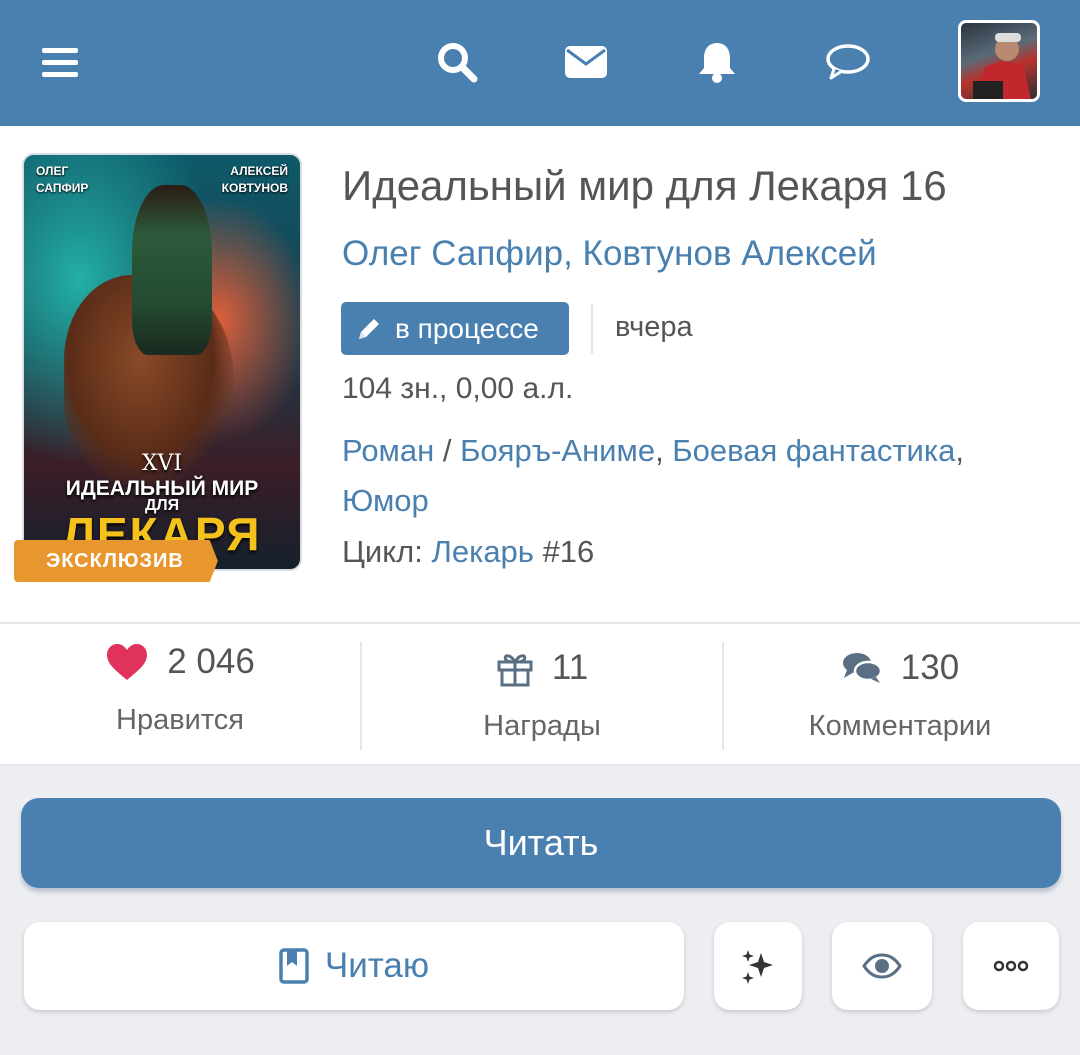 The height and width of the screenshot is (1055, 1080). Describe the element at coordinates (387, 551) in the screenshot. I see `series-prefix: Цикл:` at that location.